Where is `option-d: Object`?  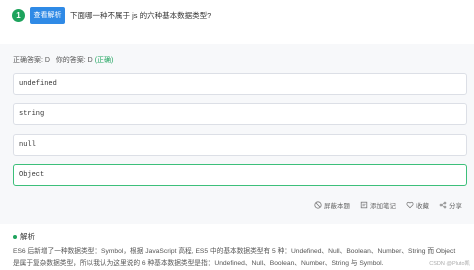
option-d: Object is located at coordinates (240, 175).